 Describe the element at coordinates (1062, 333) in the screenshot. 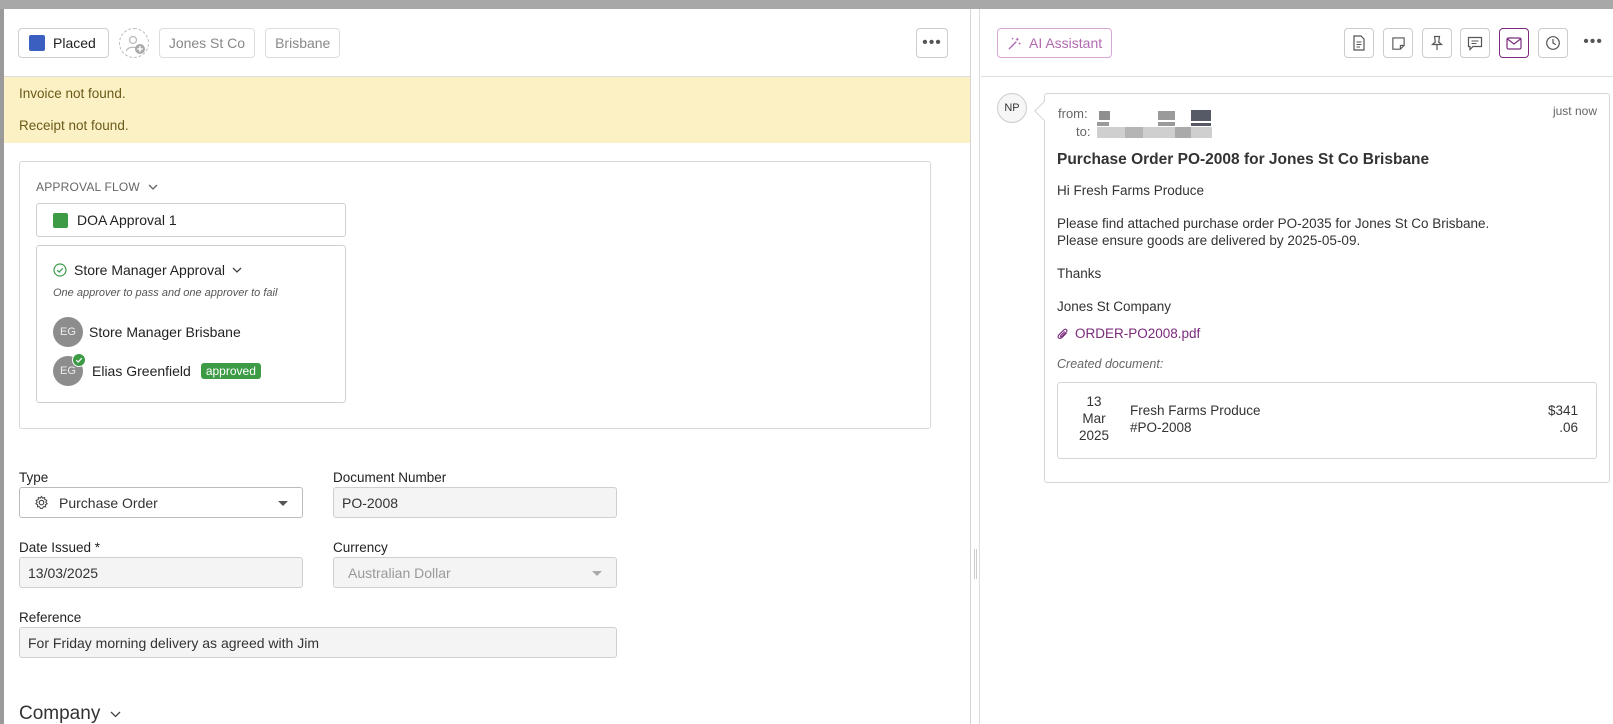

I see `paperclip-icon` at that location.